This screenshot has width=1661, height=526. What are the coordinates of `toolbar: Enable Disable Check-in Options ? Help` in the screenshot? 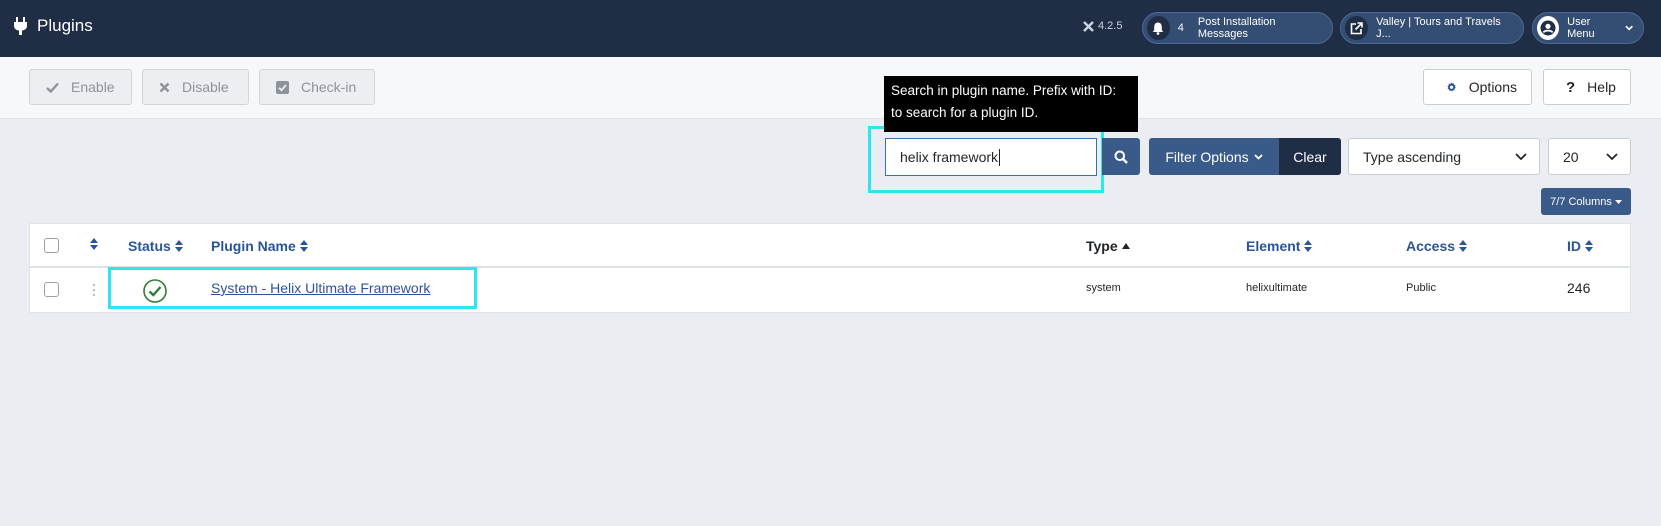 It's located at (830, 88).